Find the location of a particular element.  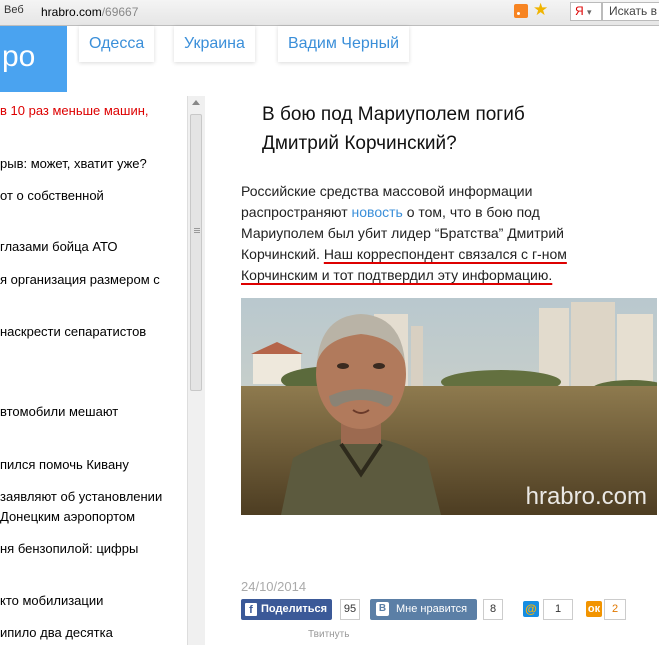

sidebar-scrollbar is located at coordinates (196, 370).